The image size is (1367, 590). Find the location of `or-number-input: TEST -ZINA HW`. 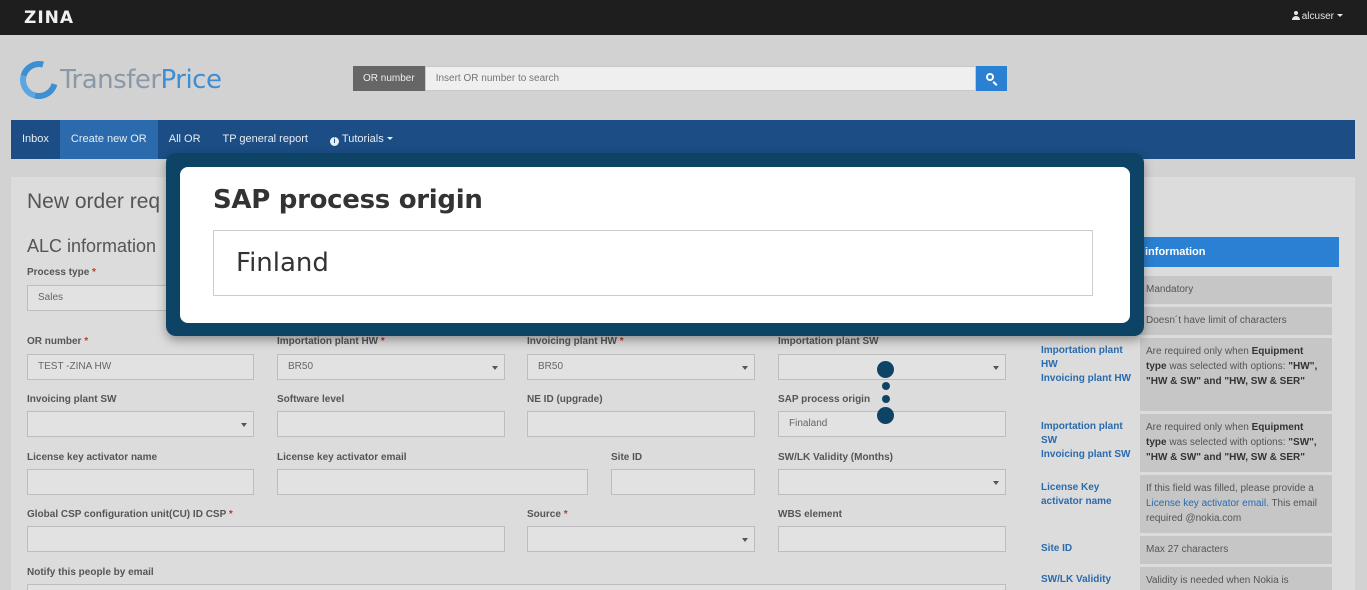

or-number-input: TEST -ZINA HW is located at coordinates (140, 367).